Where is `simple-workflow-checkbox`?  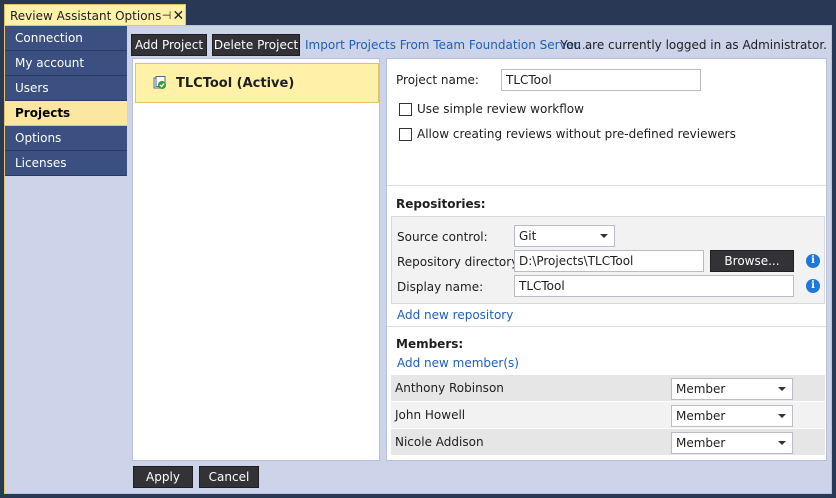 simple-workflow-checkbox is located at coordinates (405, 109).